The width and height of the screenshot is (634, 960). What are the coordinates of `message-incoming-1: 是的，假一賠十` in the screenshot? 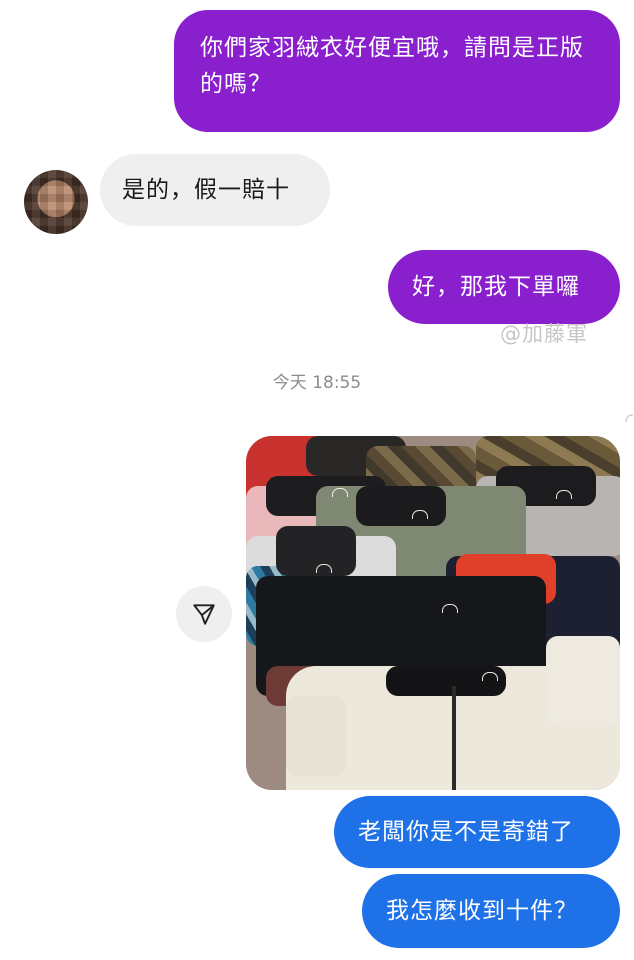 It's located at (215, 190).